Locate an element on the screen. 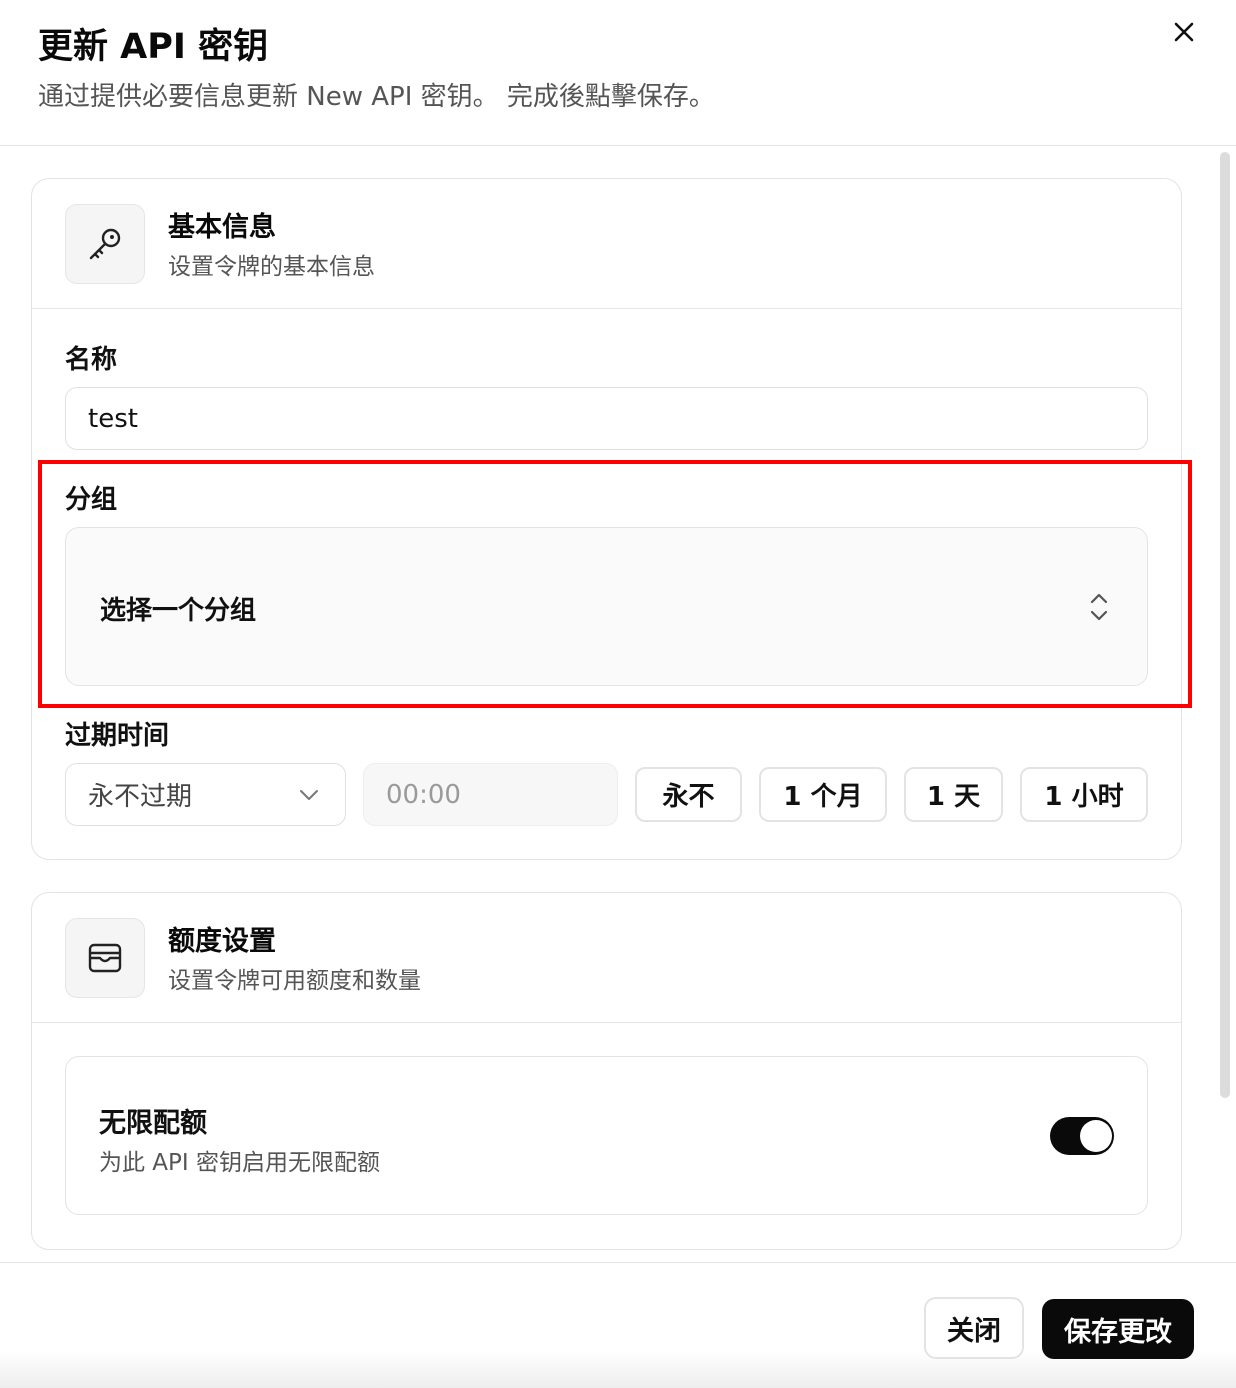 The image size is (1236, 1388). save-changes-button: 保存更改 is located at coordinates (1118, 1329).